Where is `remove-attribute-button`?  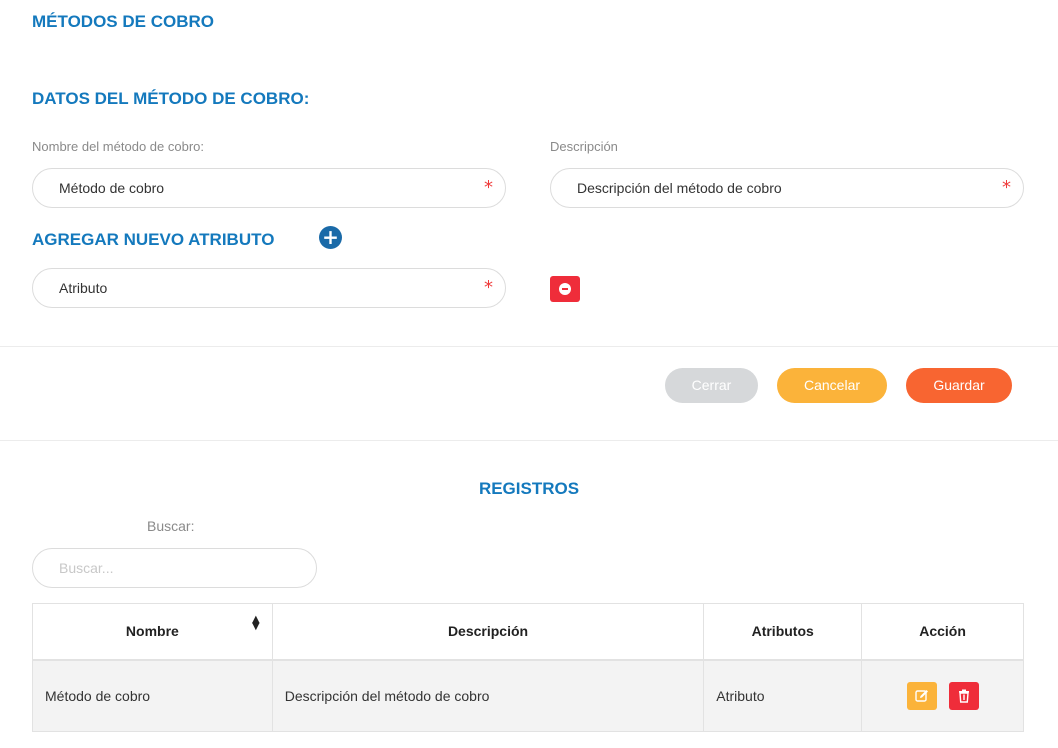
remove-attribute-button is located at coordinates (565, 289).